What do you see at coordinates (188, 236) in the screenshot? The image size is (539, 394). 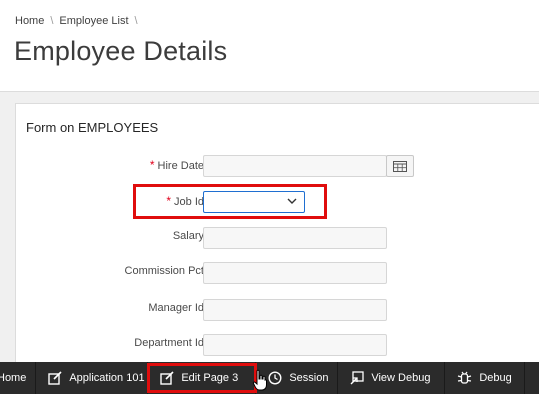 I see `field-label-salary: Salary` at bounding box center [188, 236].